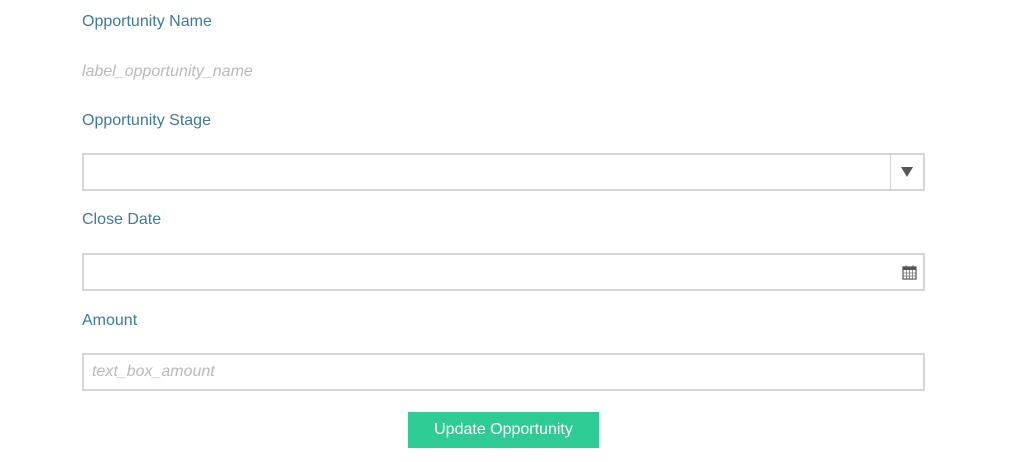 This screenshot has width=1033, height=462. Describe the element at coordinates (146, 120) in the screenshot. I see `opportunity-stage-label: Opportunity Stage` at that location.